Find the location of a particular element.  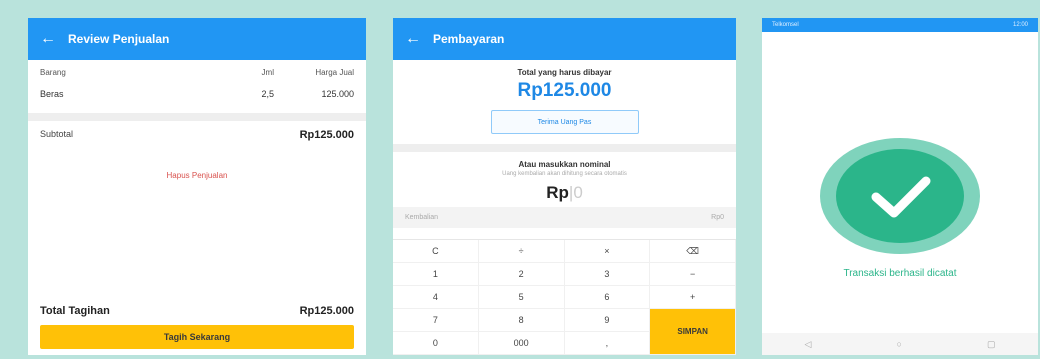

screen-title: Review Penjualan is located at coordinates (119, 39).